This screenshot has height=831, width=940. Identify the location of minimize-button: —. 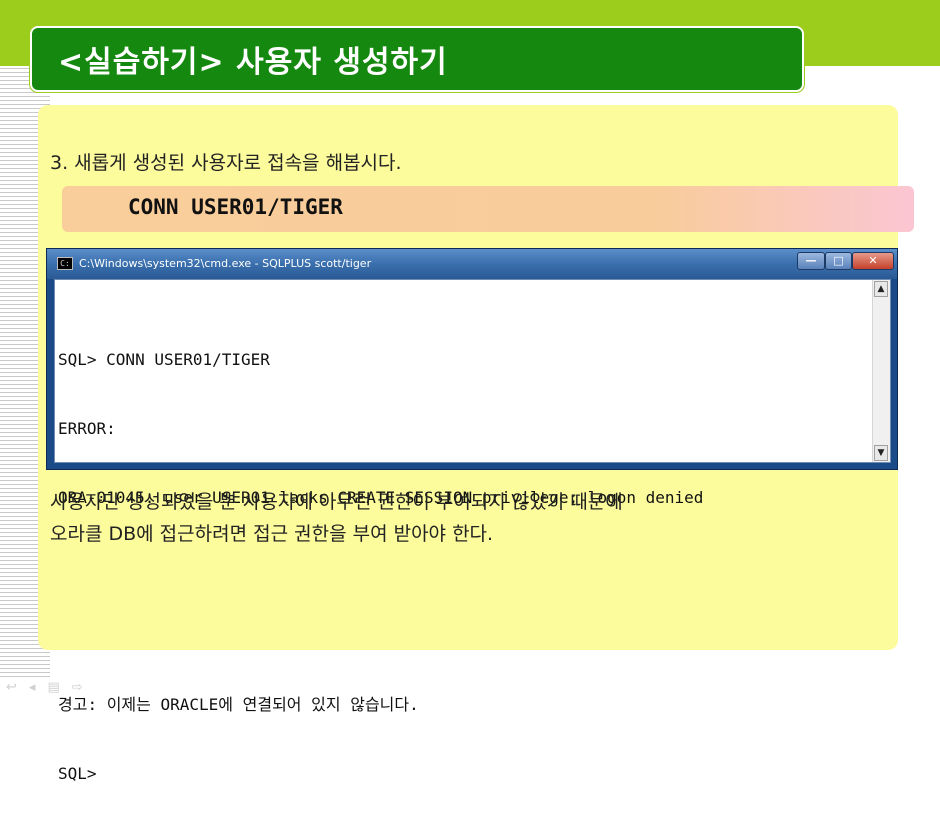
(811, 261).